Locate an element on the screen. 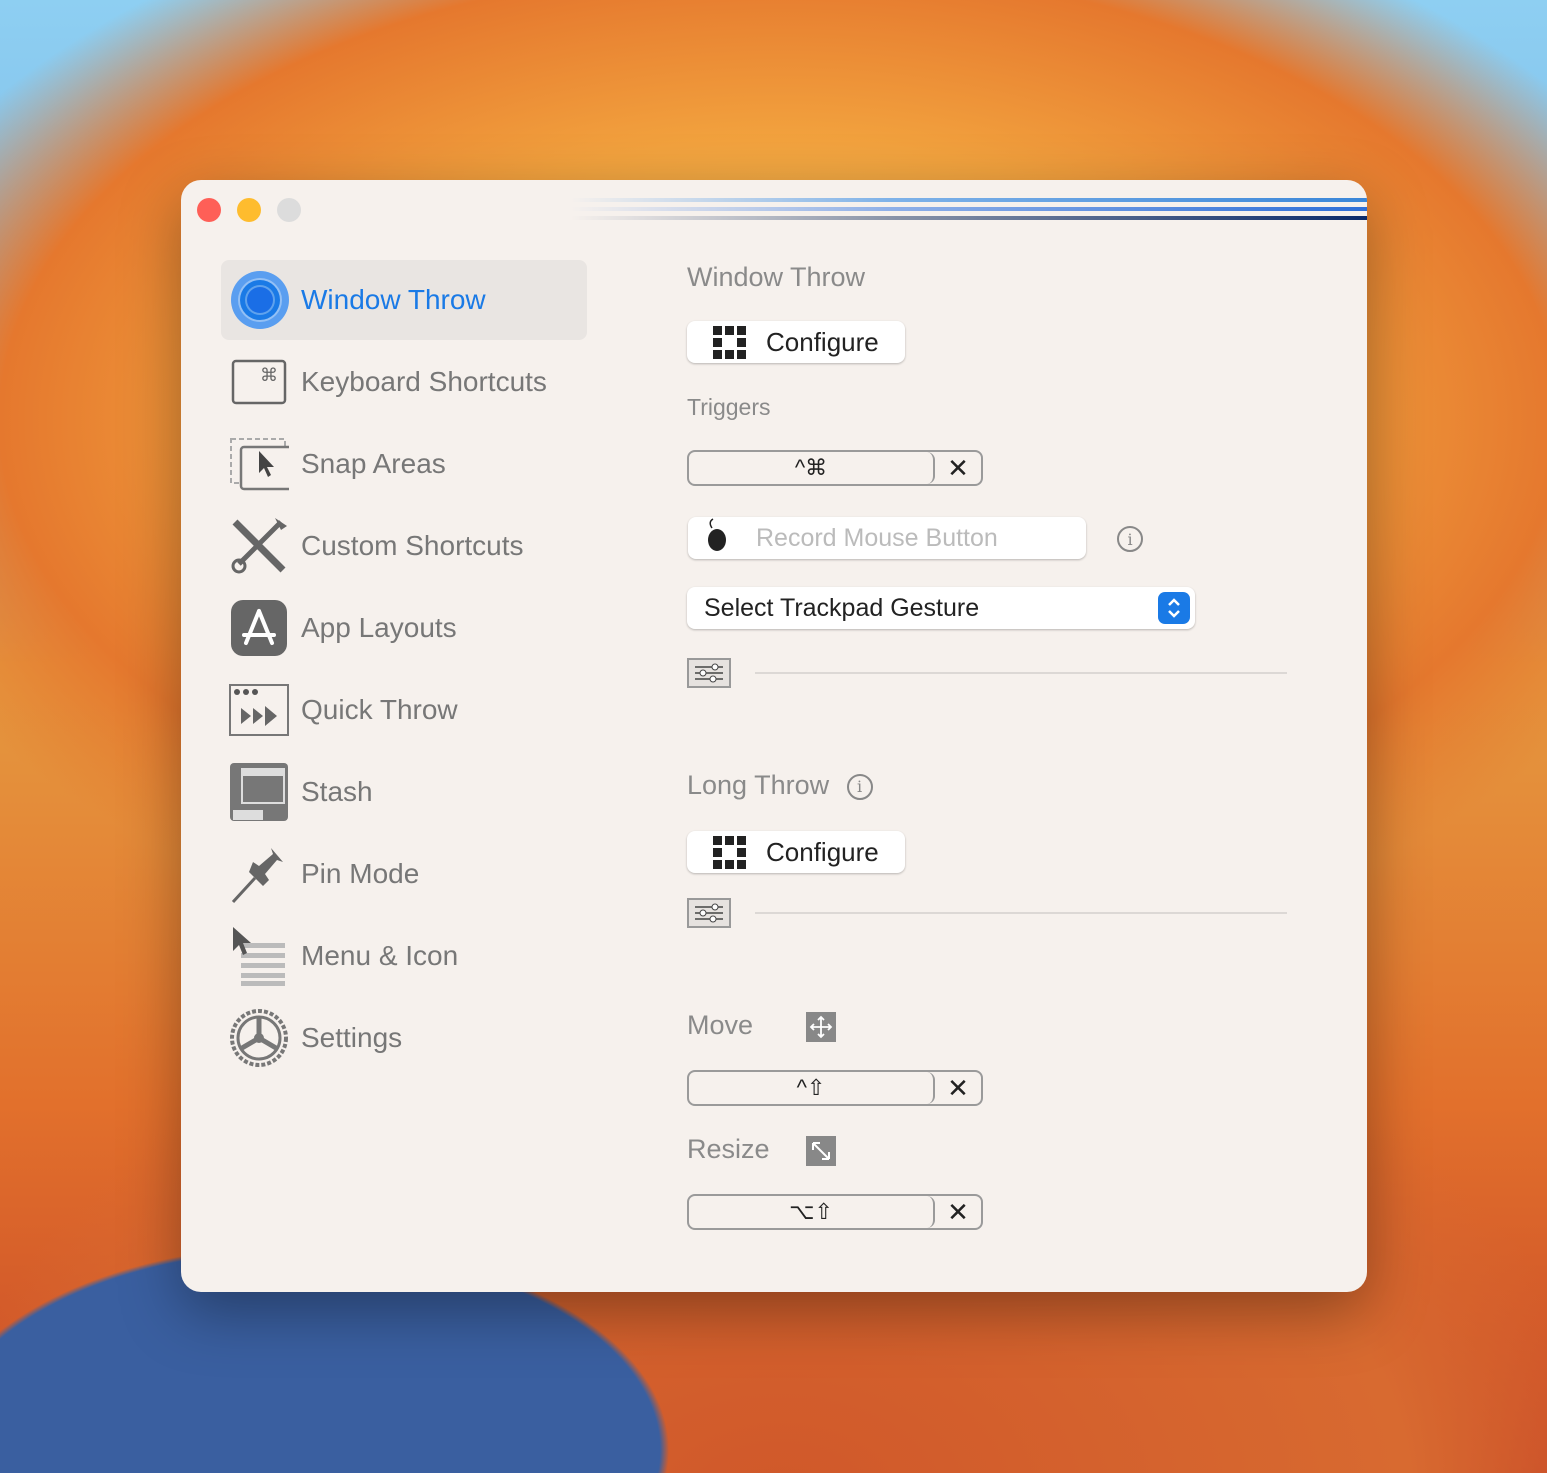 This screenshot has height=1473, width=1547. snap-cursor-icon is located at coordinates (259, 464).